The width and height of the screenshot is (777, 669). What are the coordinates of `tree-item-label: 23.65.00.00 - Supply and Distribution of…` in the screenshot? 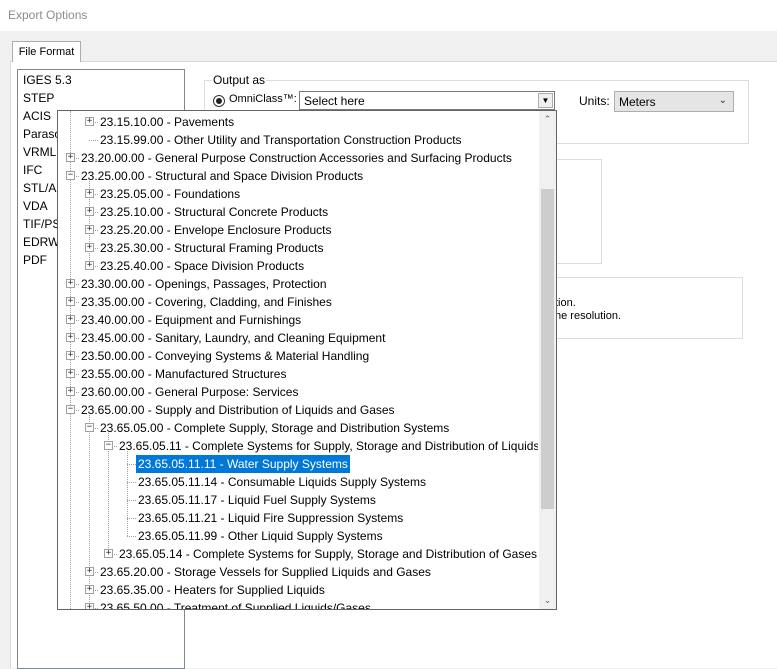 It's located at (238, 410).